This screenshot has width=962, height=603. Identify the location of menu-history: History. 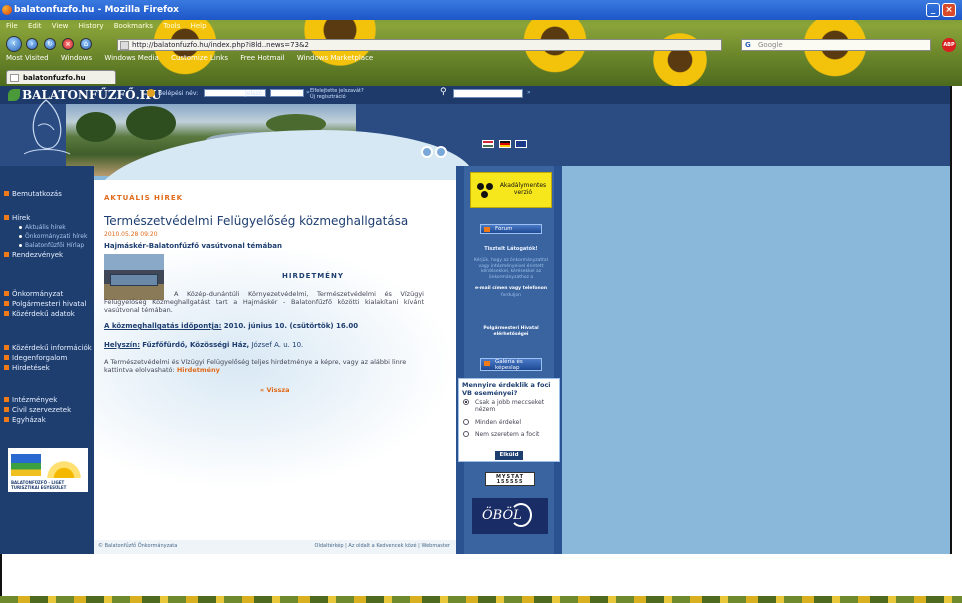
(91, 26).